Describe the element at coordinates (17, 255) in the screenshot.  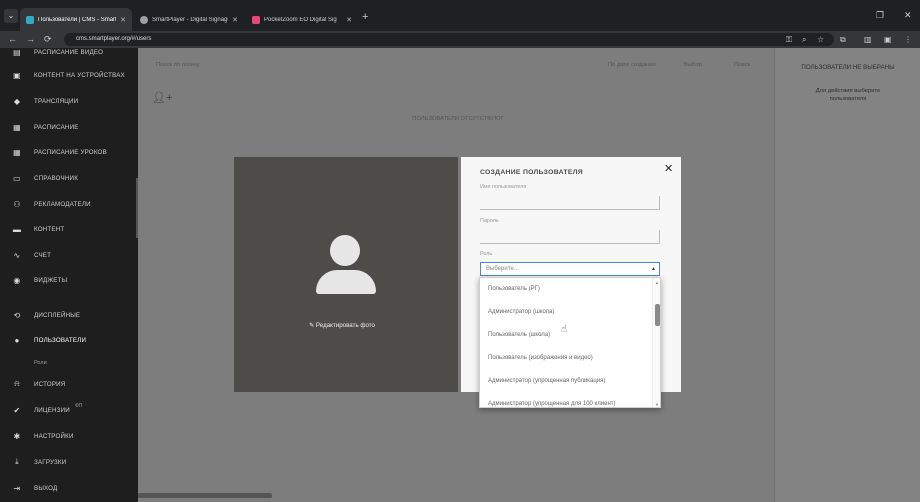
I see `trend-icon: ∿` at that location.